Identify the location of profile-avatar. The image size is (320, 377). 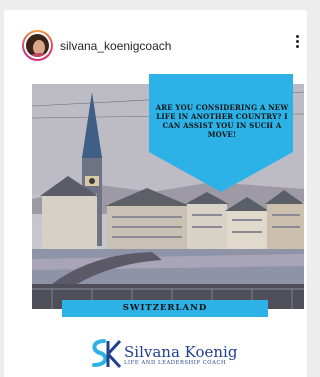
(37, 45).